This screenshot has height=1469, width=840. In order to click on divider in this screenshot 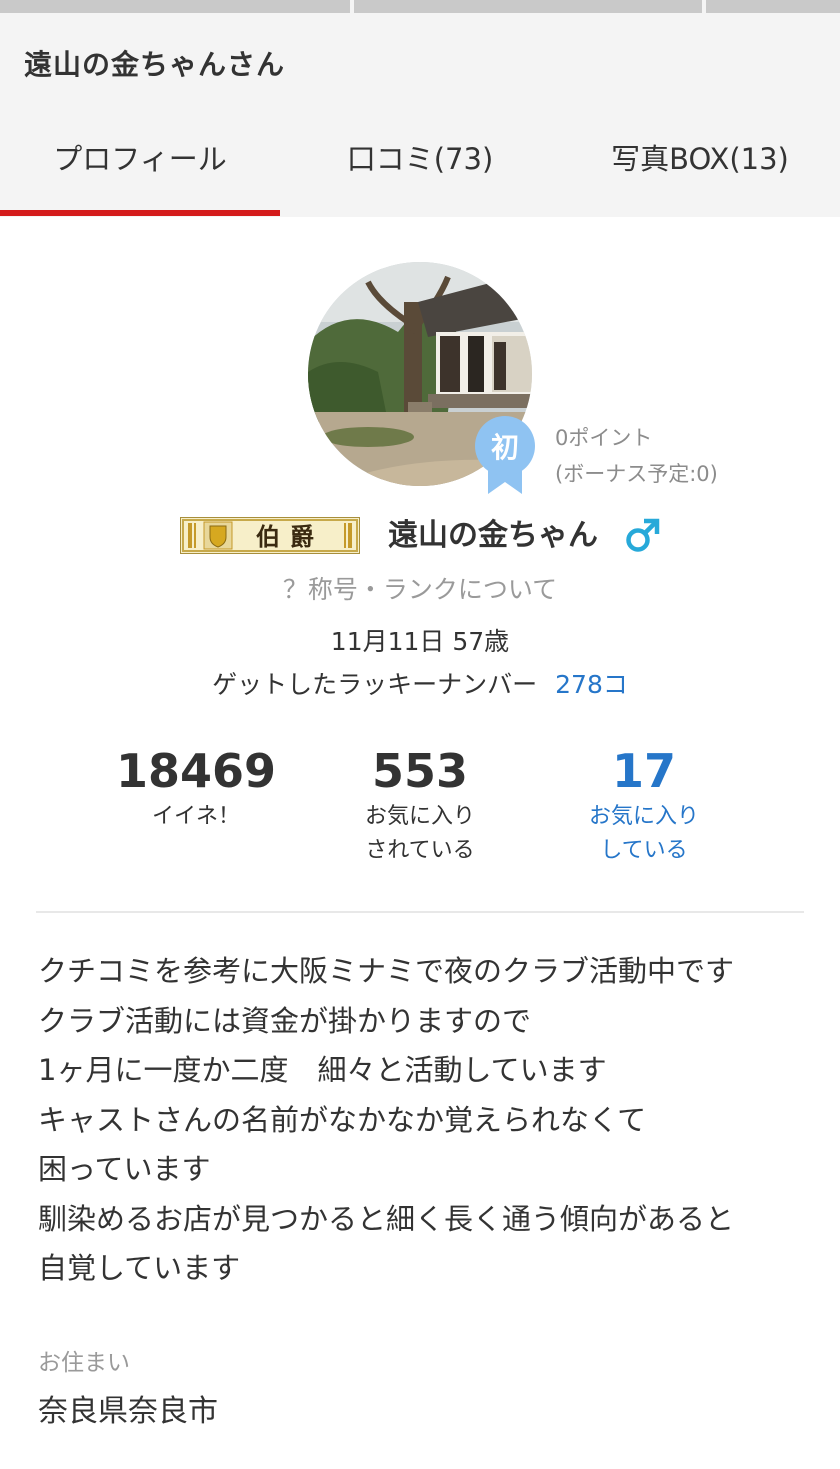, I will do `click(420, 912)`.